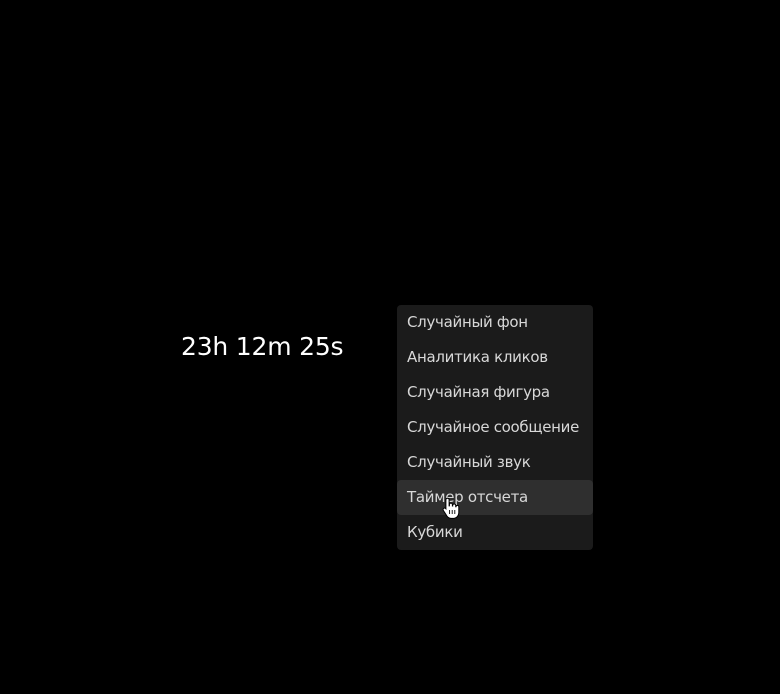 The height and width of the screenshot is (694, 780). Describe the element at coordinates (495, 532) in the screenshot. I see `menu-item-dice: Кубики` at that location.